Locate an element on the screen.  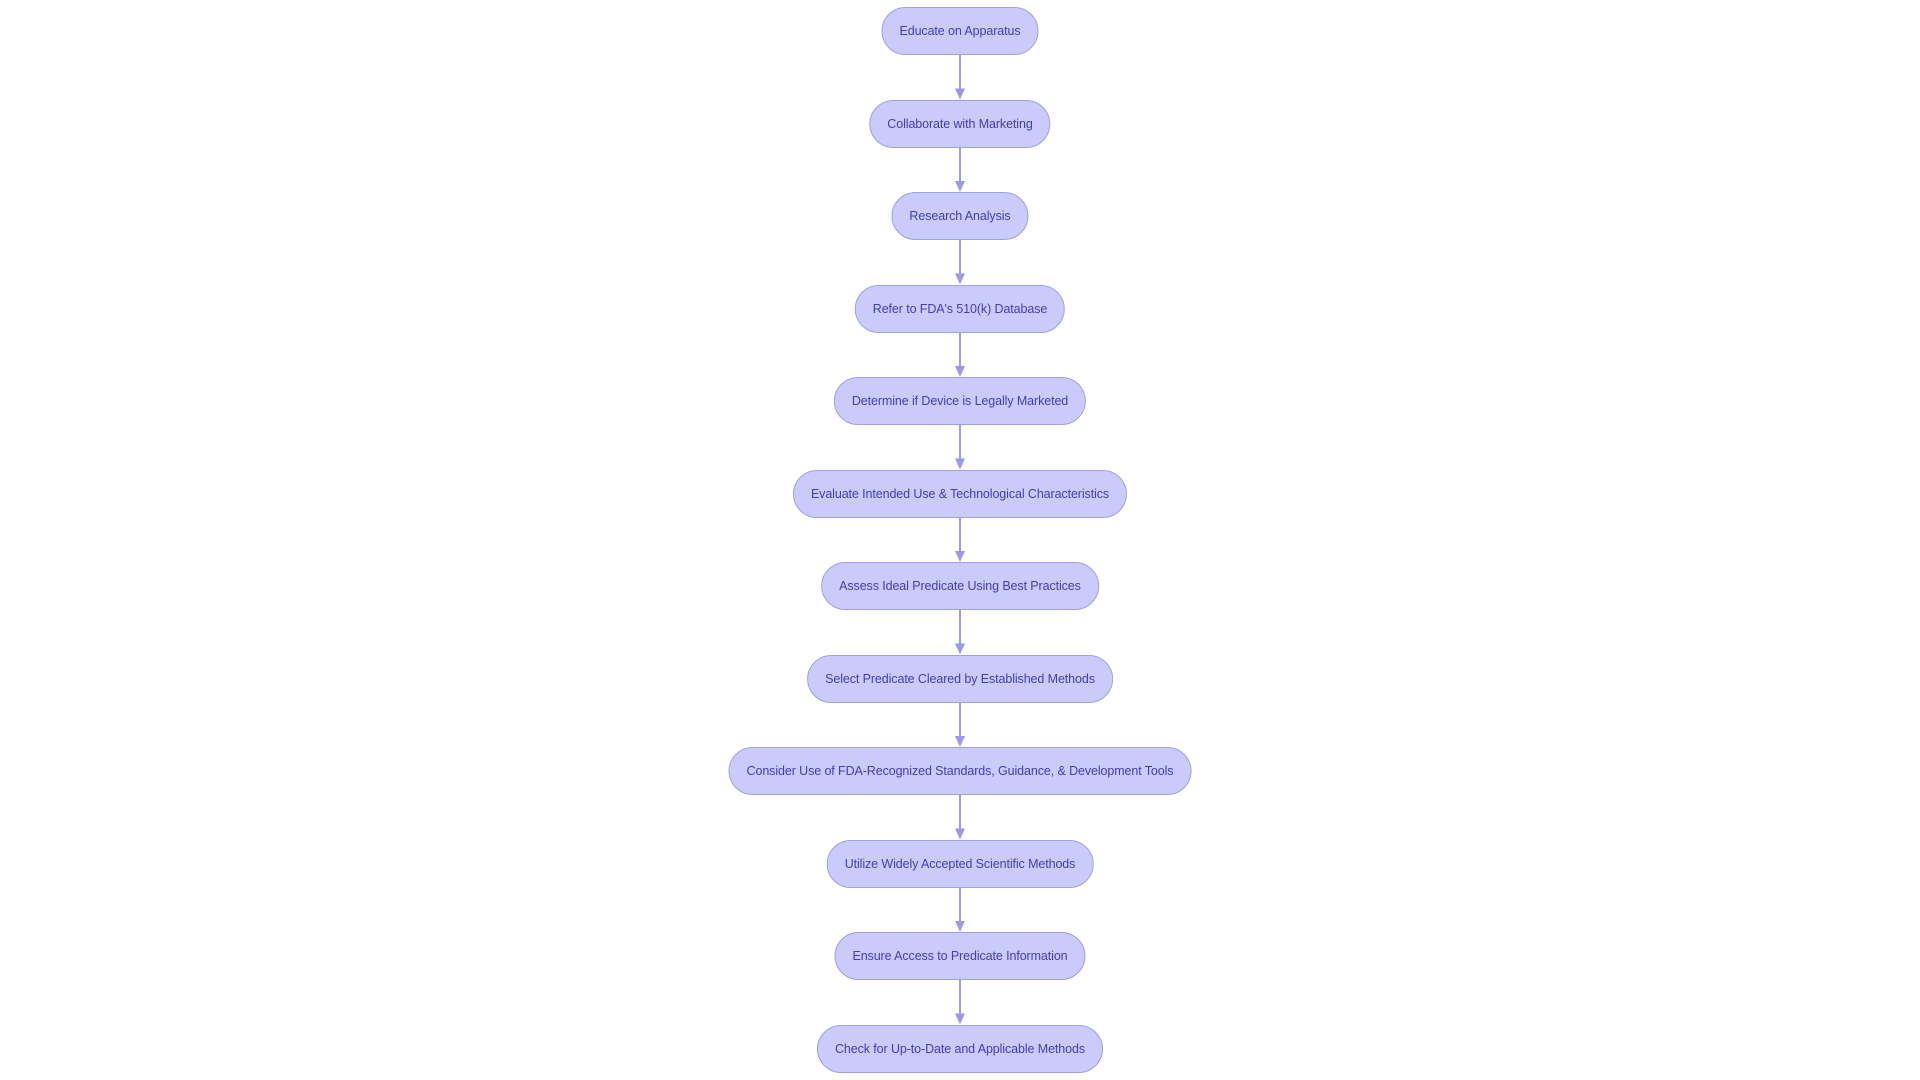
edge-n5-n6 is located at coordinates (960, 447).